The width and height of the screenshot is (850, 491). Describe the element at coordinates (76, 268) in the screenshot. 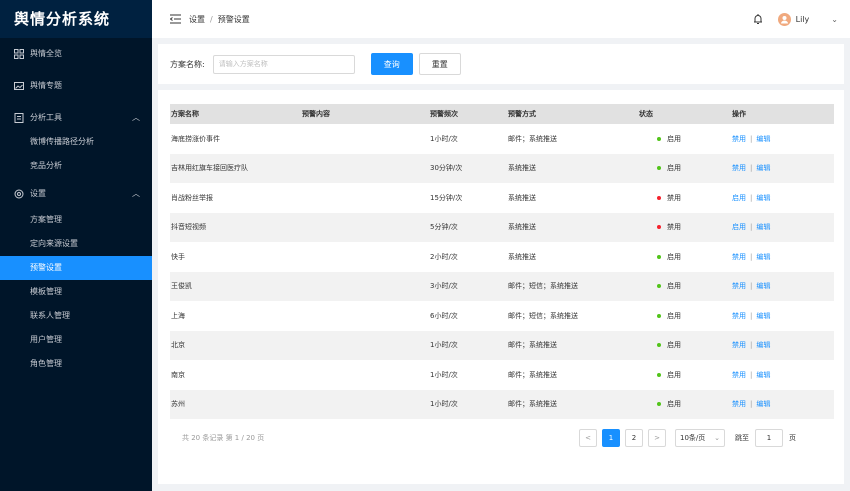

I see `sidebar-item-alert-settings: 预警设置` at that location.